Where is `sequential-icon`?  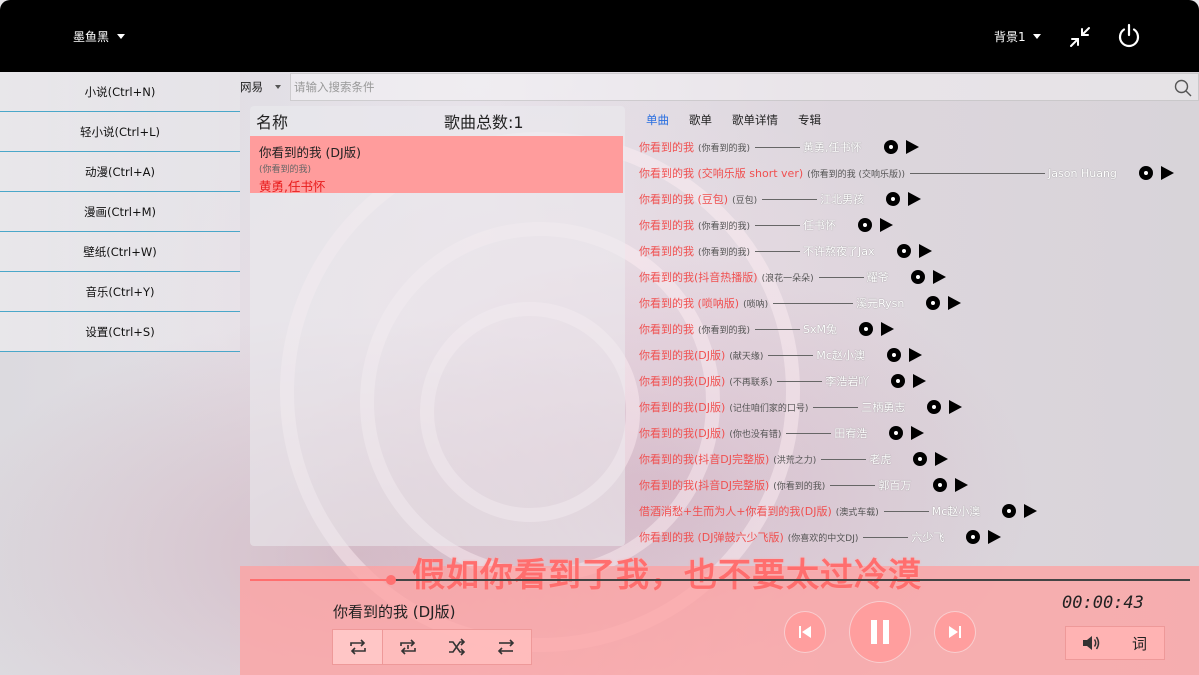 sequential-icon is located at coordinates (506, 647).